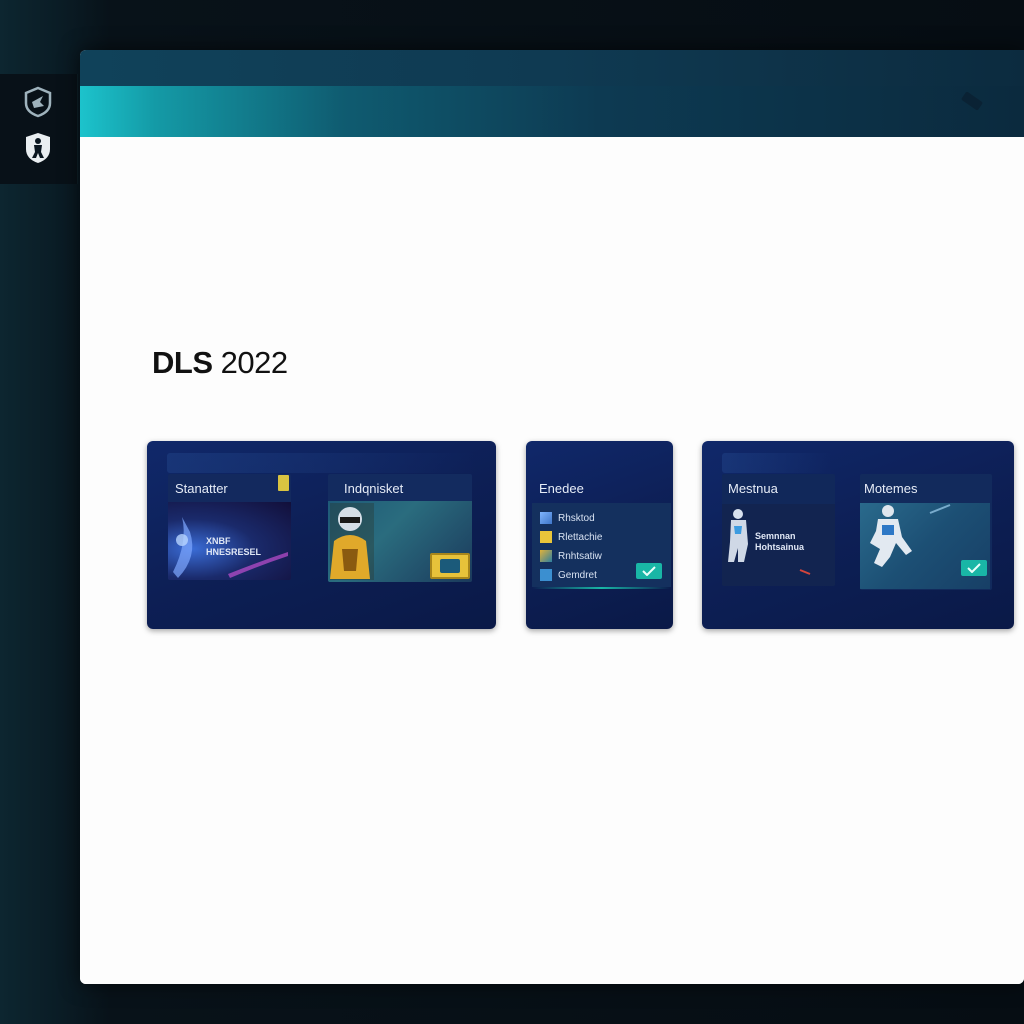 The height and width of the screenshot is (1024, 1024). I want to click on player-shield-icon, so click(38, 148).